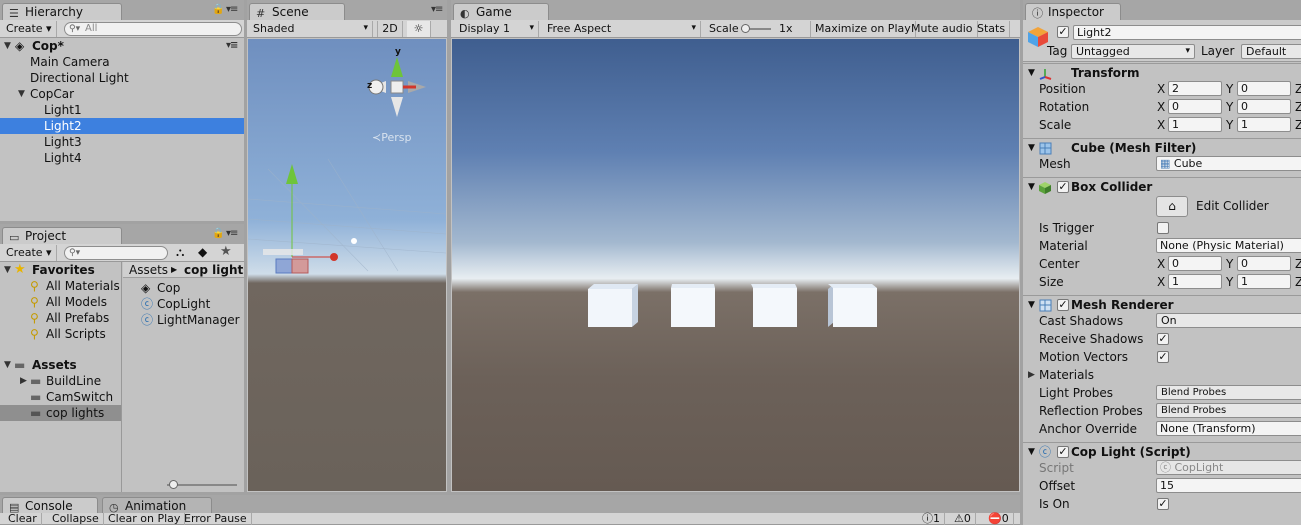 The width and height of the screenshot is (1301, 525). What do you see at coordinates (232, 46) in the screenshot?
I see `scene-menu-icon: ▾≡` at bounding box center [232, 46].